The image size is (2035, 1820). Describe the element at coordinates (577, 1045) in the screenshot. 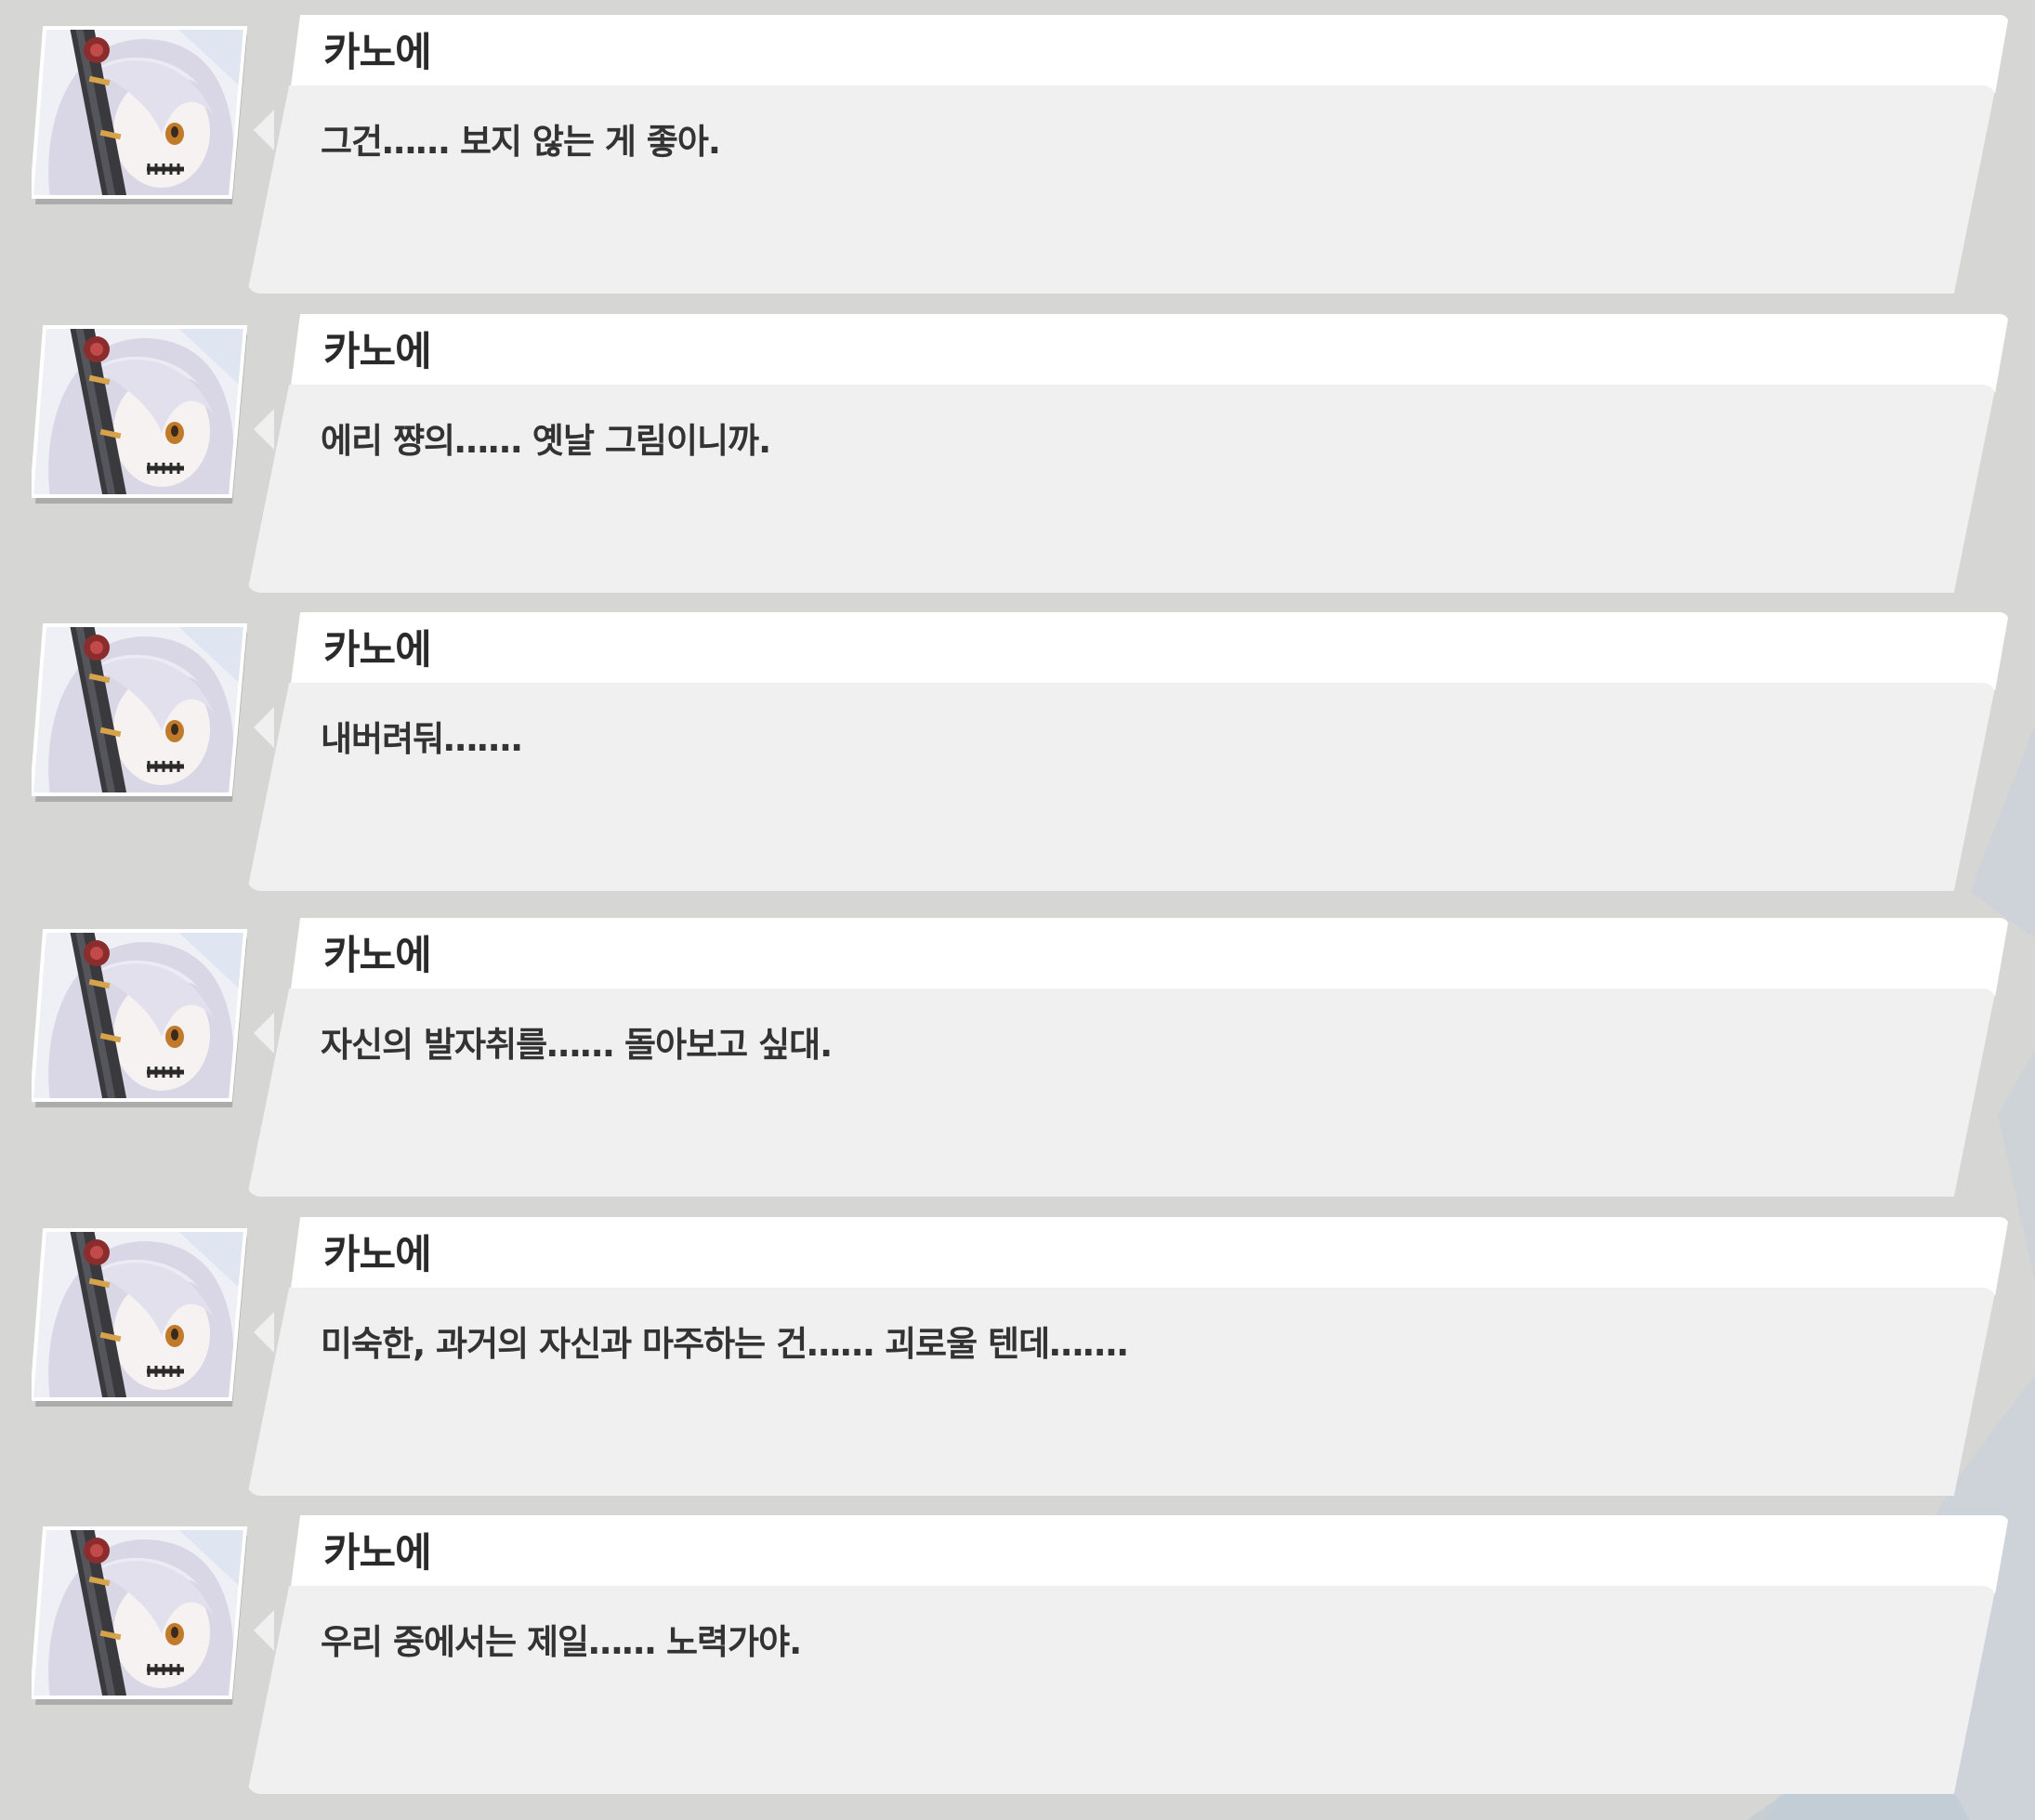

I see `dialogue-text: 자신의 발자취를…… 돌아보고 싶대.` at that location.